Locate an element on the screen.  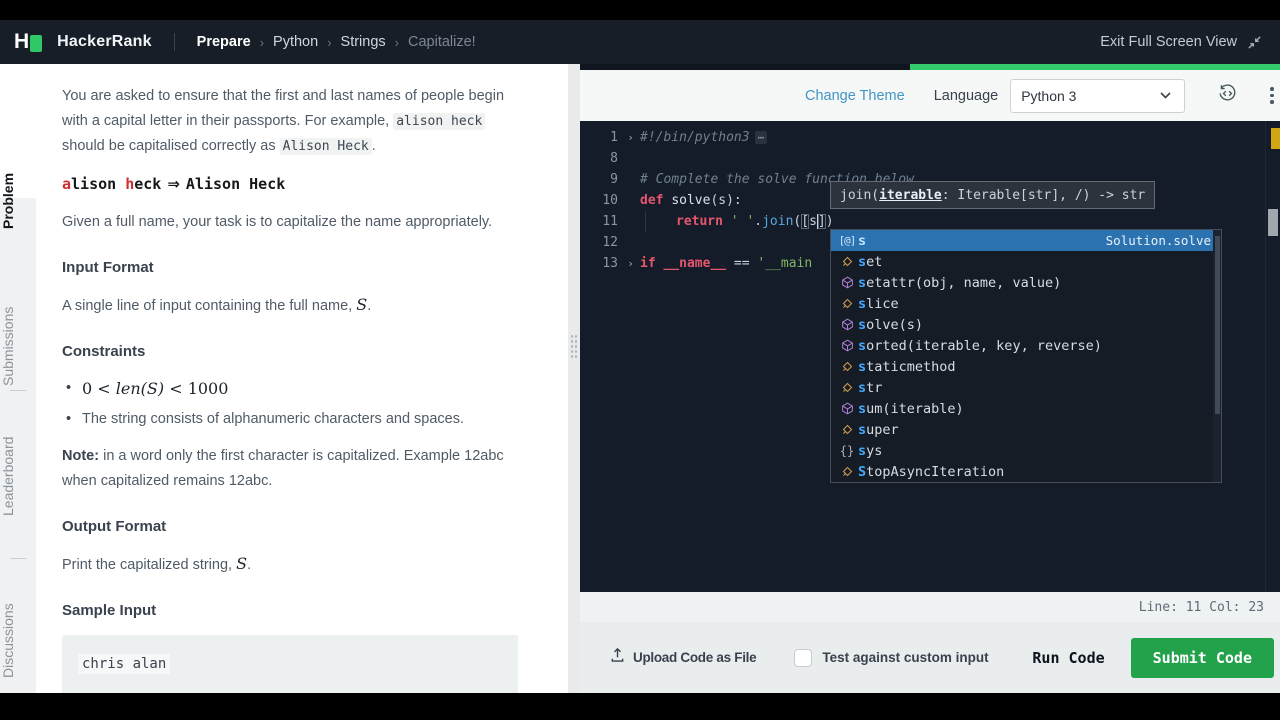
tab-discussions: Discussions is located at coordinates (18, 641).